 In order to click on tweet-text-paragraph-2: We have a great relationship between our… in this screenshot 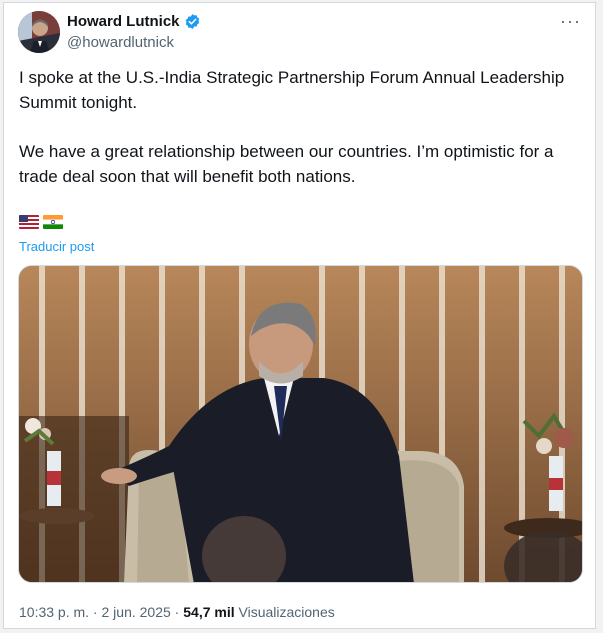, I will do `click(289, 164)`.